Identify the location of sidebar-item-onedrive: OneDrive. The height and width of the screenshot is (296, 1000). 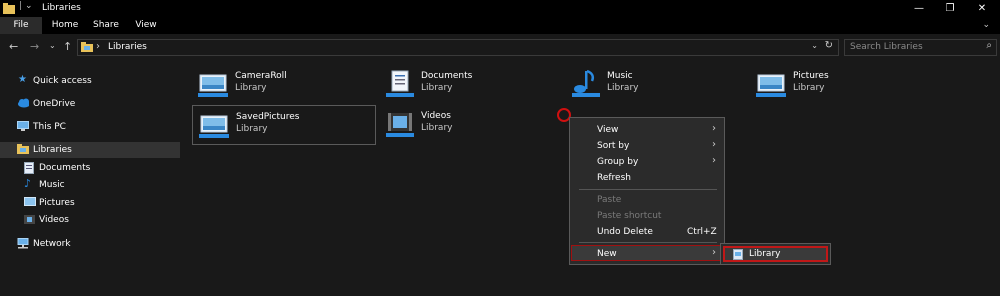
(90, 104).